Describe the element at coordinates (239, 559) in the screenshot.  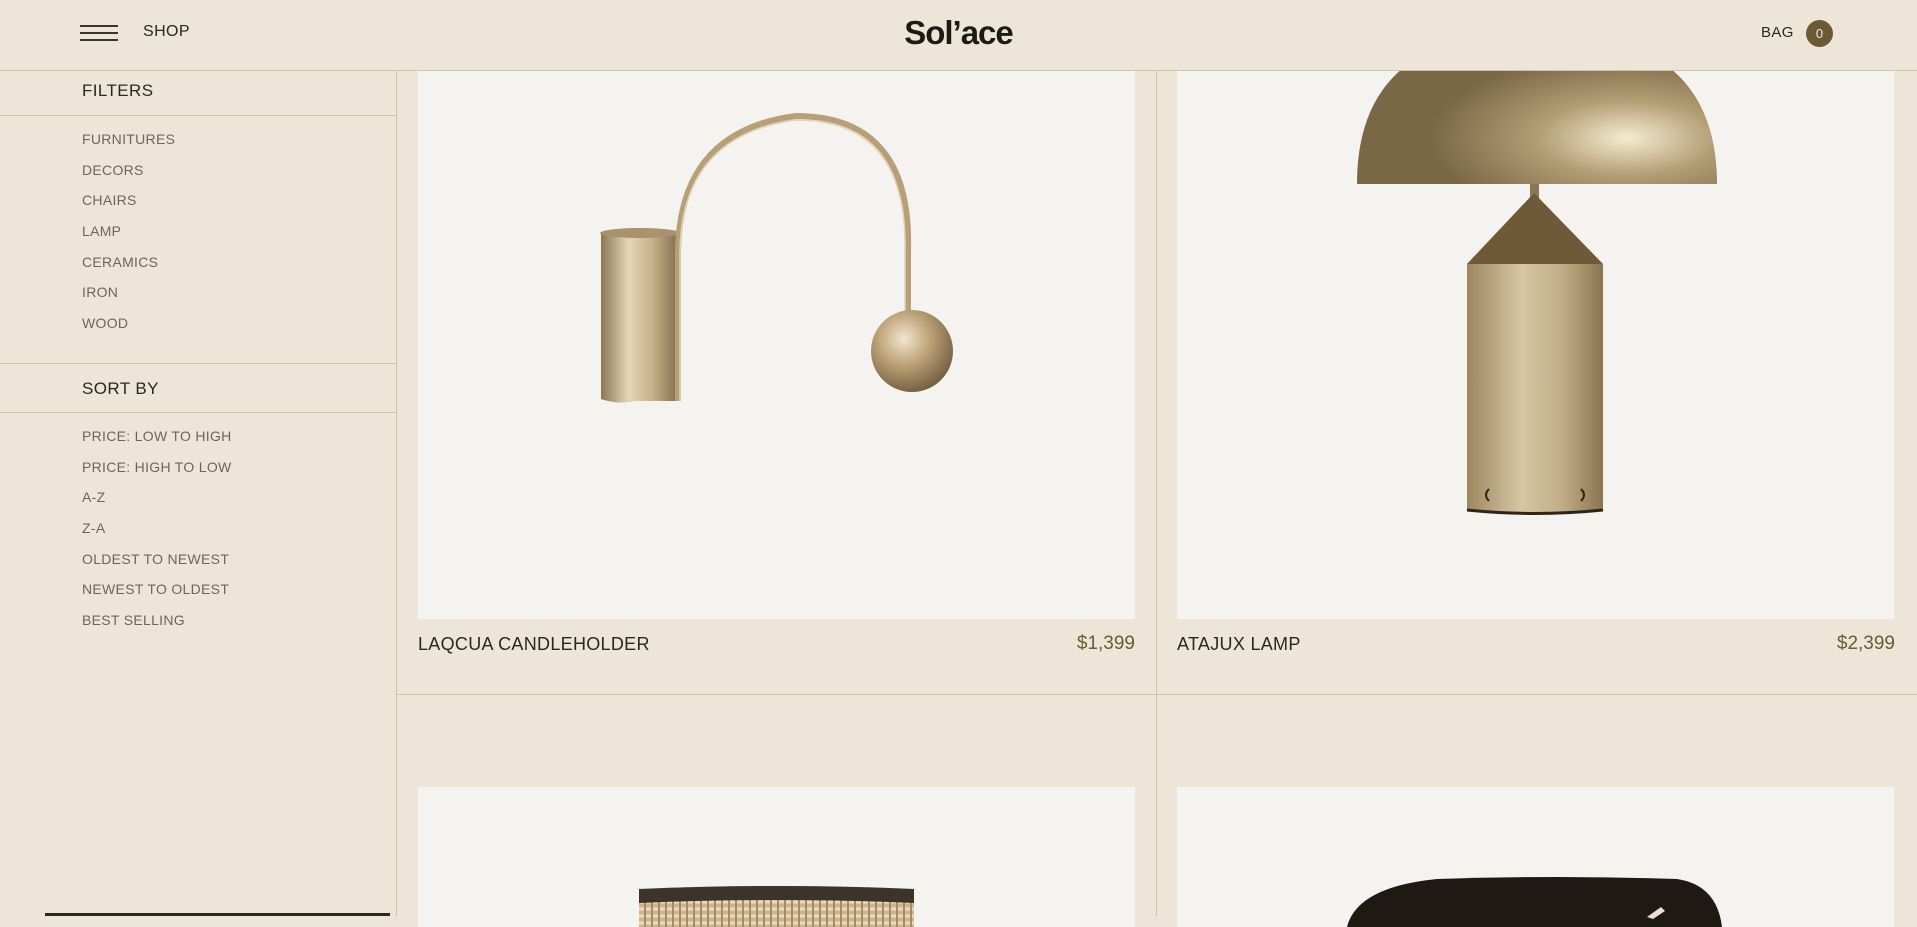
I see `sort-item-oldest-newest: OLDEST TO NEWEST` at that location.